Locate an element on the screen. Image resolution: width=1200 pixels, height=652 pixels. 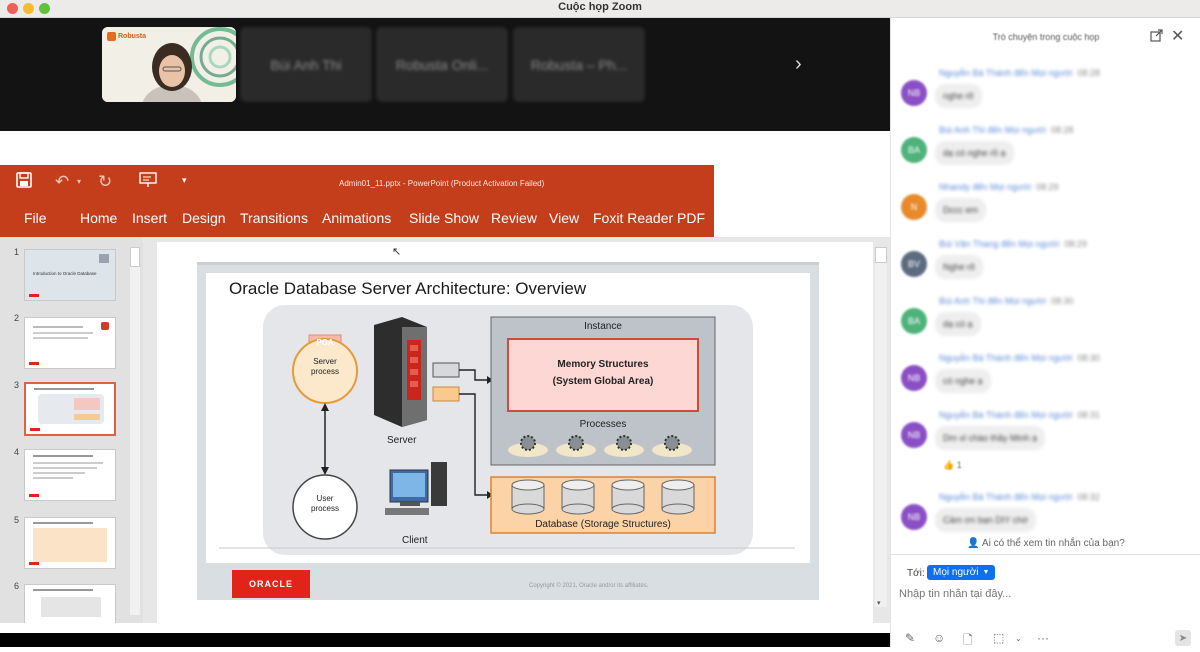
message-sender: Nguyễn Bá Thành đến Mọi người 08:30 is located at coordinates (1019, 358).